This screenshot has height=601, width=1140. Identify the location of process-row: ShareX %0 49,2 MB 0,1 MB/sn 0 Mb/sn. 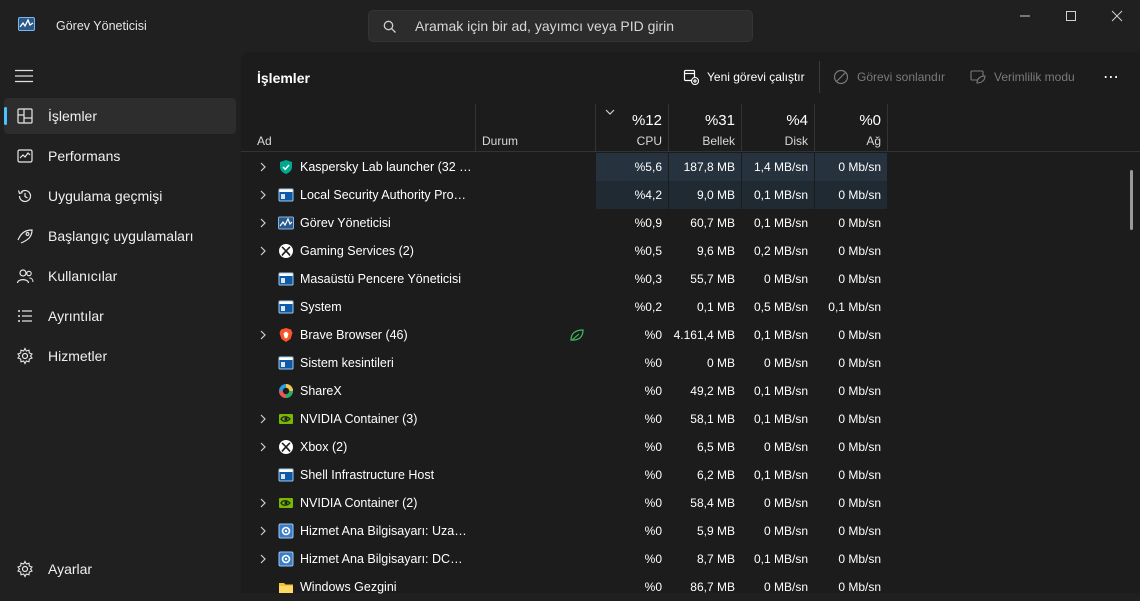
(690, 391).